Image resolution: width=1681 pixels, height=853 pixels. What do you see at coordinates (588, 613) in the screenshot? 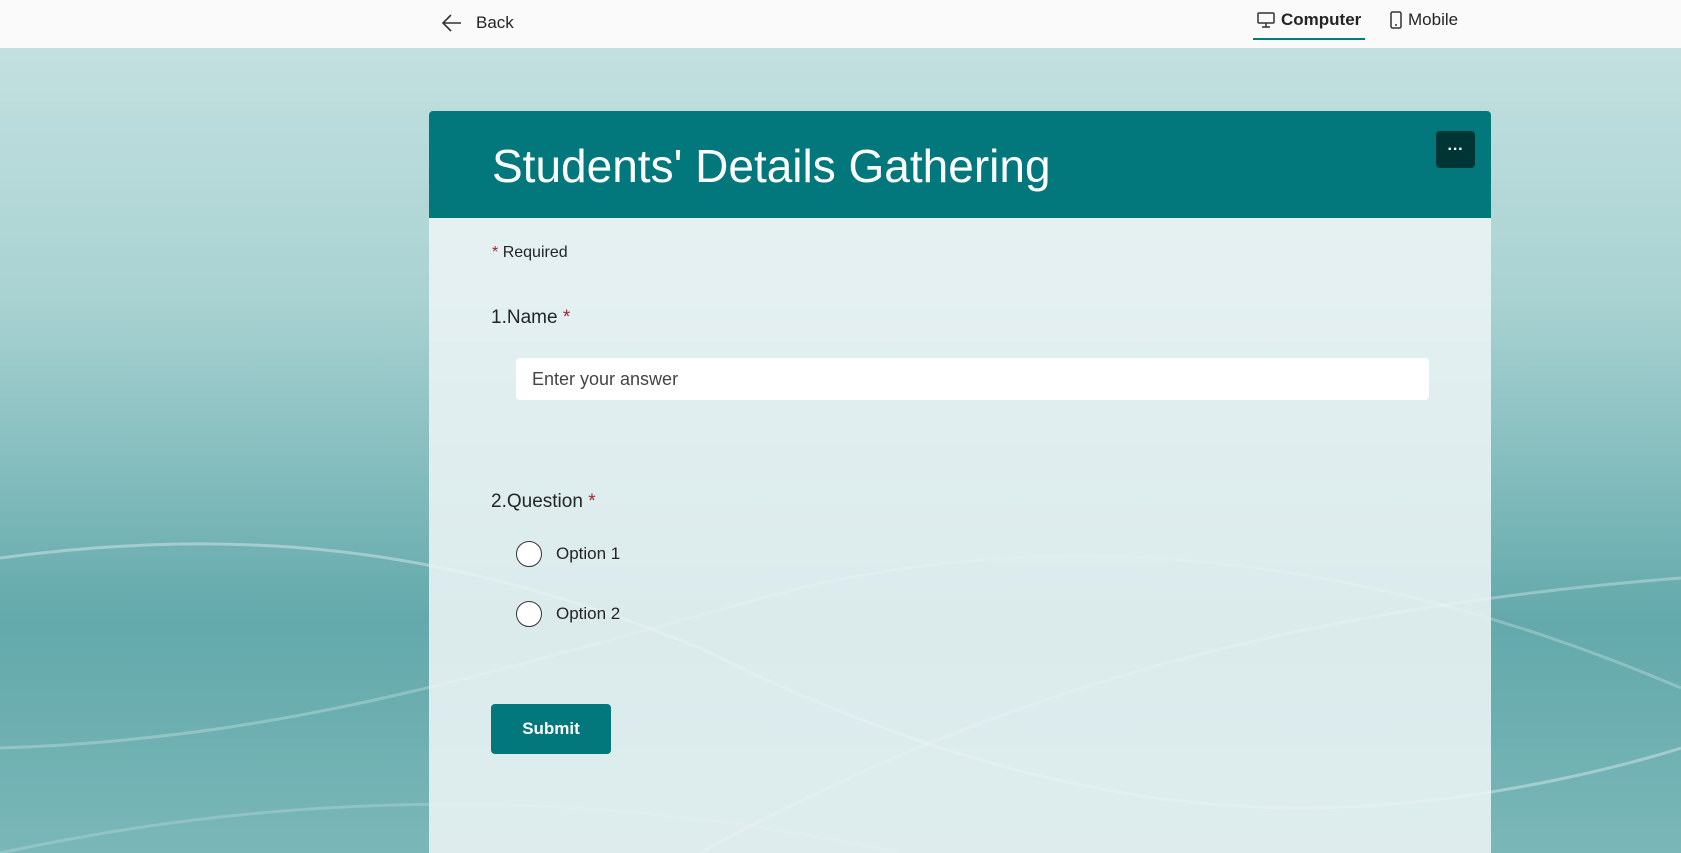
I see `option-label: Option 2` at bounding box center [588, 613].